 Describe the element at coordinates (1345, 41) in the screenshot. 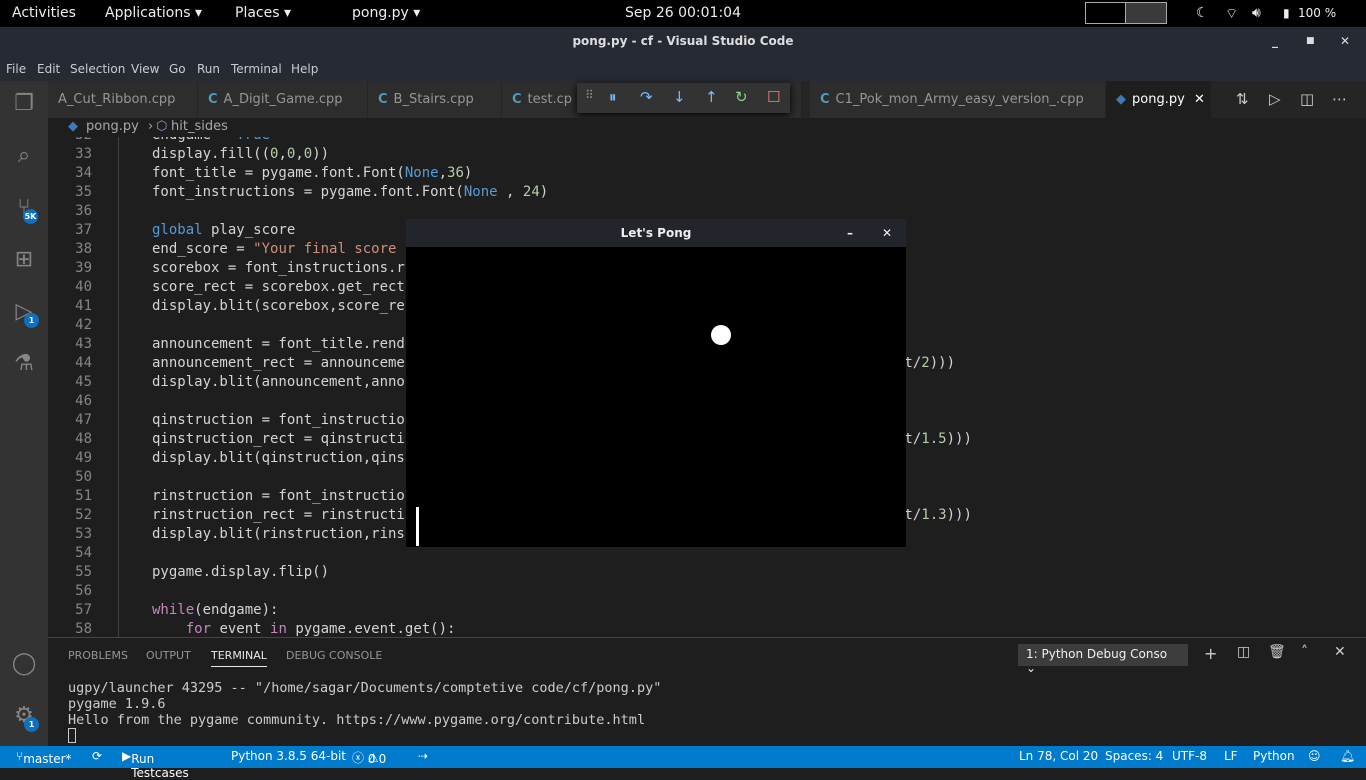

I see `close-button: ✕` at that location.